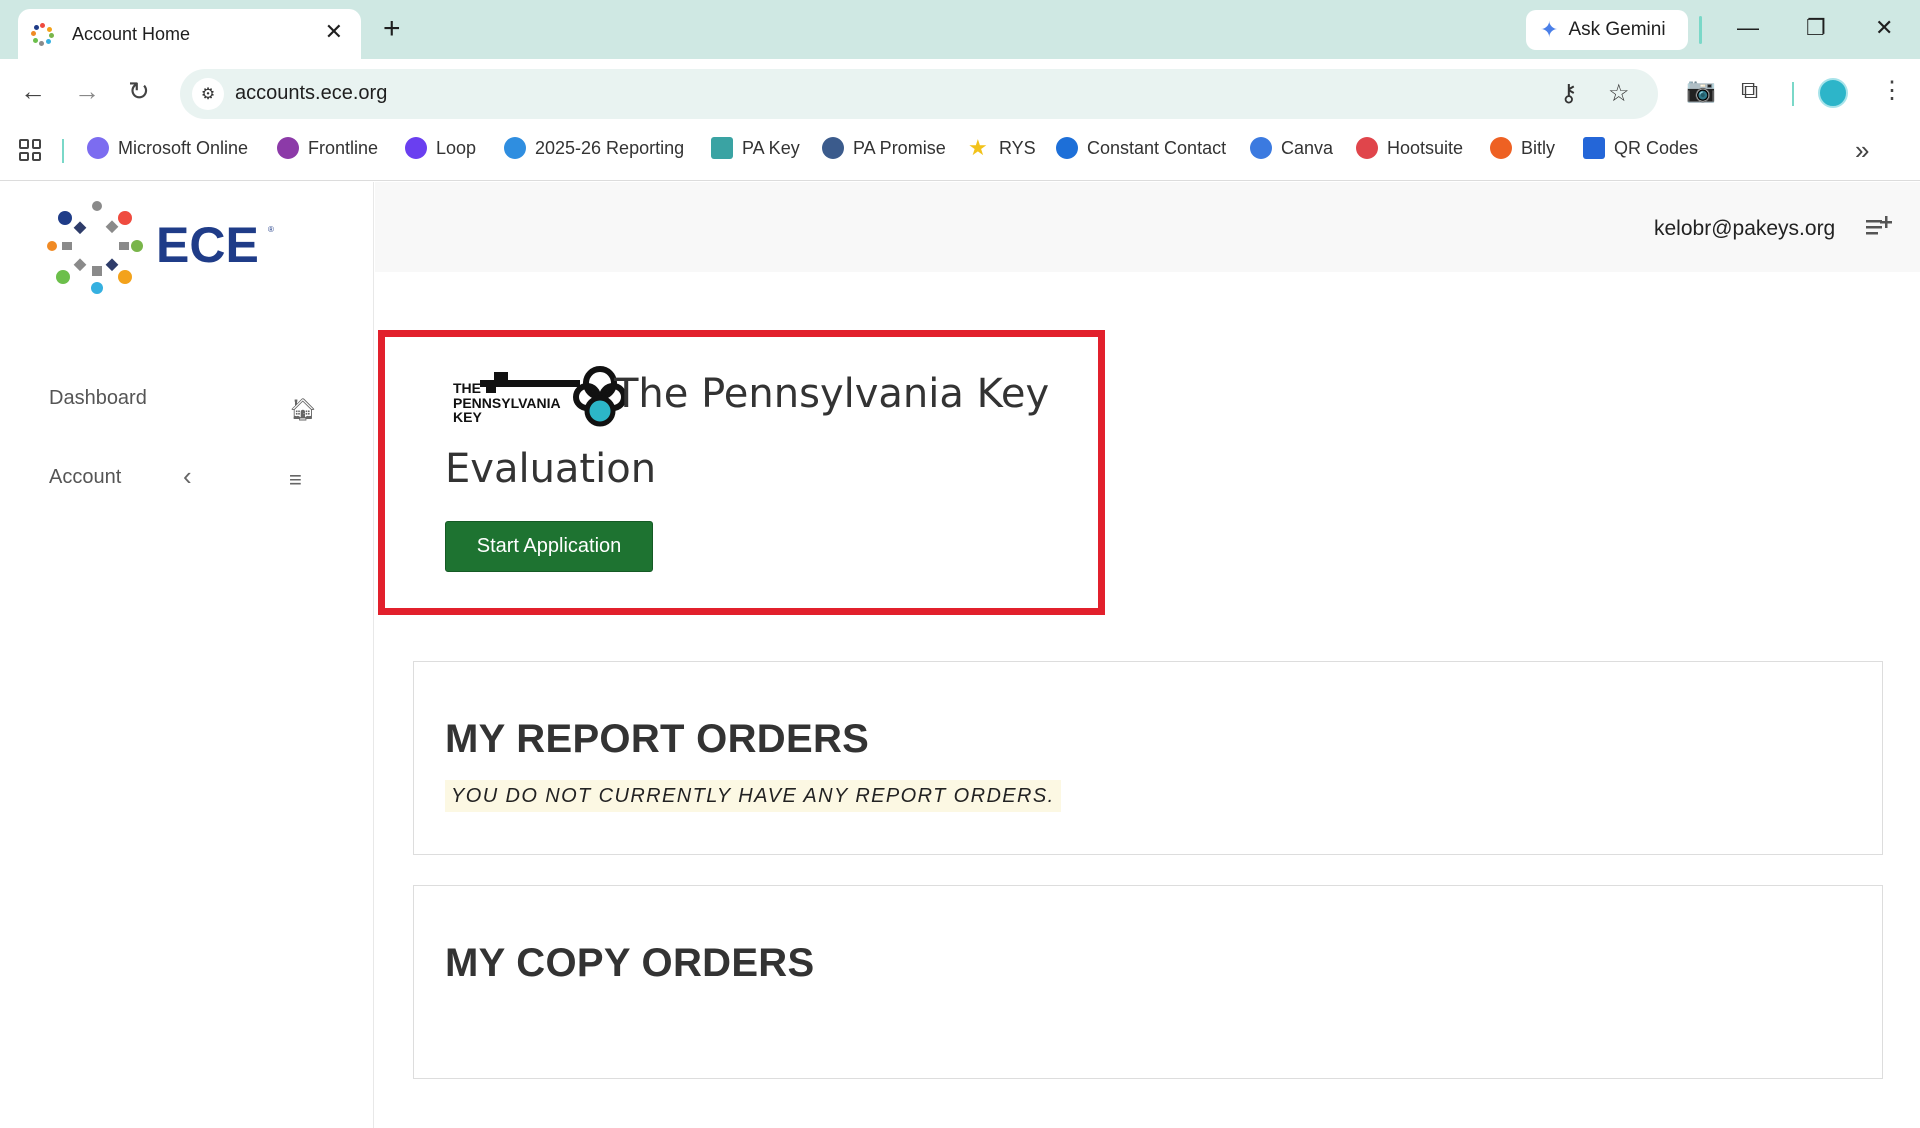 This screenshot has width=1920, height=1128. What do you see at coordinates (551, 469) in the screenshot?
I see `evaluation-subtitle: Evaluation` at bounding box center [551, 469].